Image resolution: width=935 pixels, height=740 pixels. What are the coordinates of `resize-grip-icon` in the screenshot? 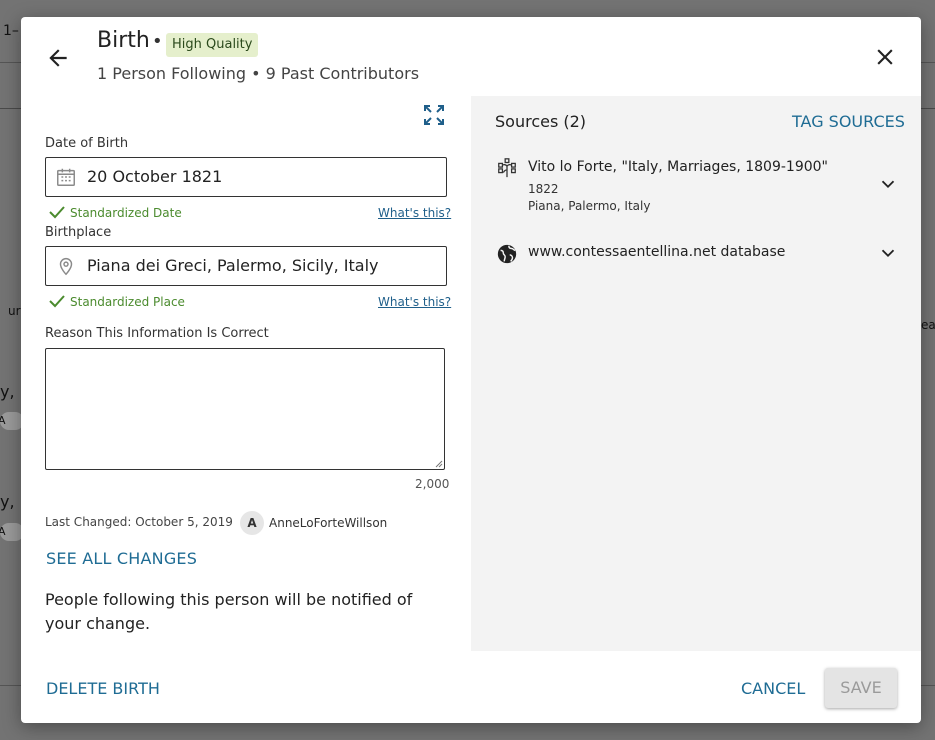 It's located at (438, 463).